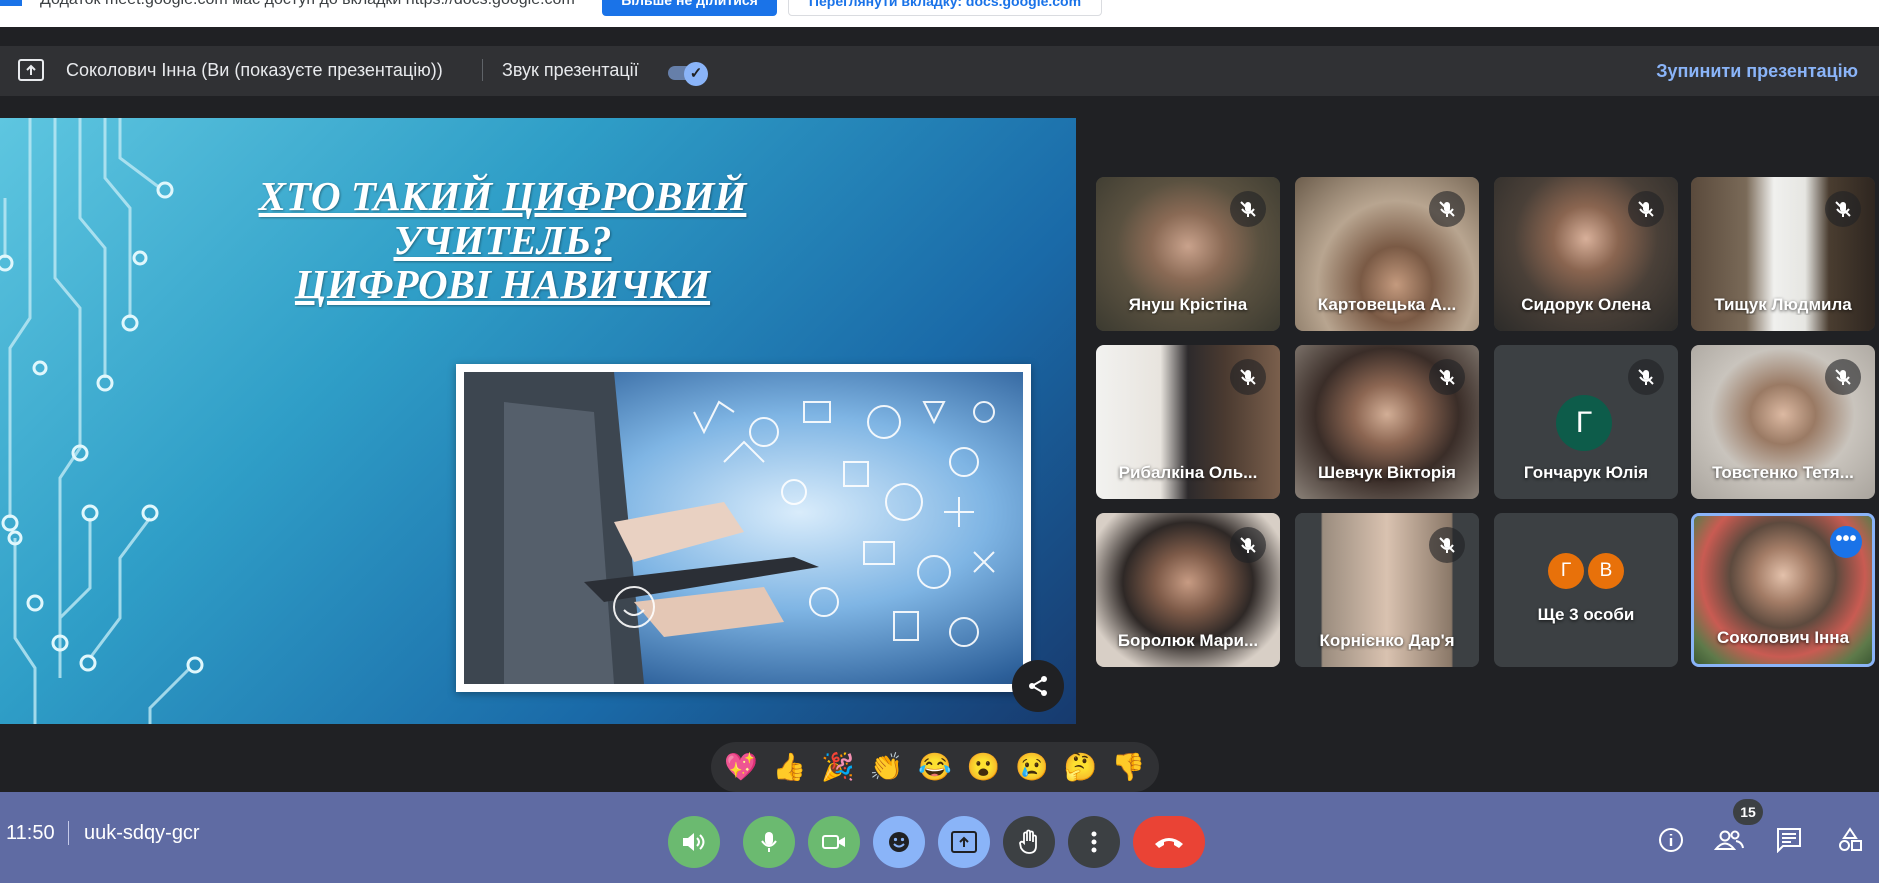  Describe the element at coordinates (1757, 71) in the screenshot. I see `stop-presentation-button: Зупинити презентацію` at that location.